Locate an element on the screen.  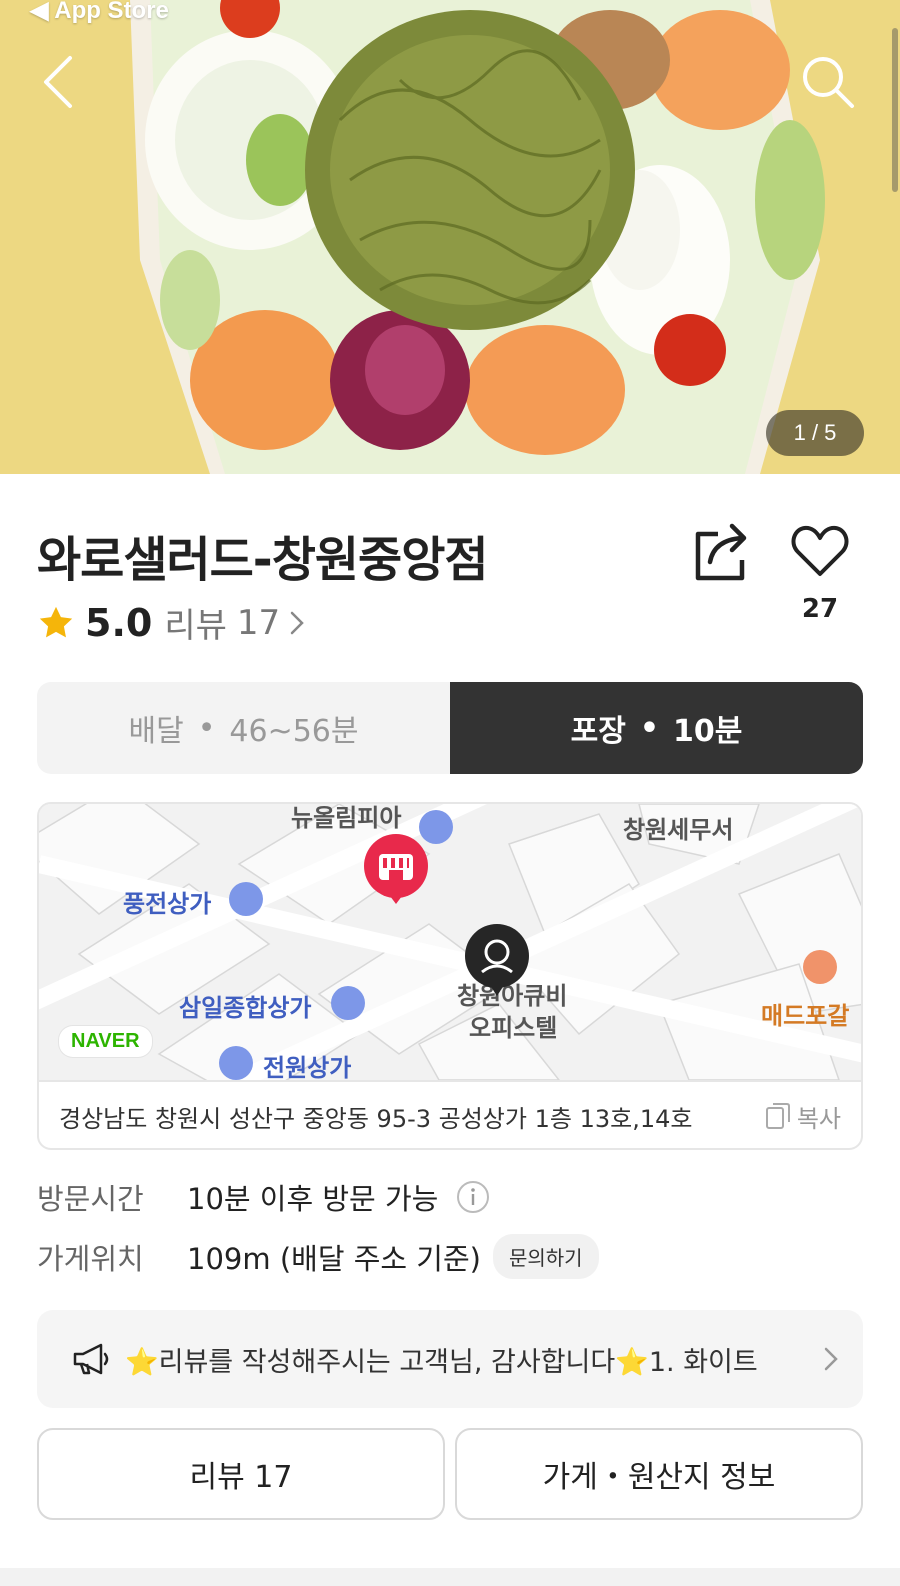
store-marker-icon is located at coordinates (396, 876).